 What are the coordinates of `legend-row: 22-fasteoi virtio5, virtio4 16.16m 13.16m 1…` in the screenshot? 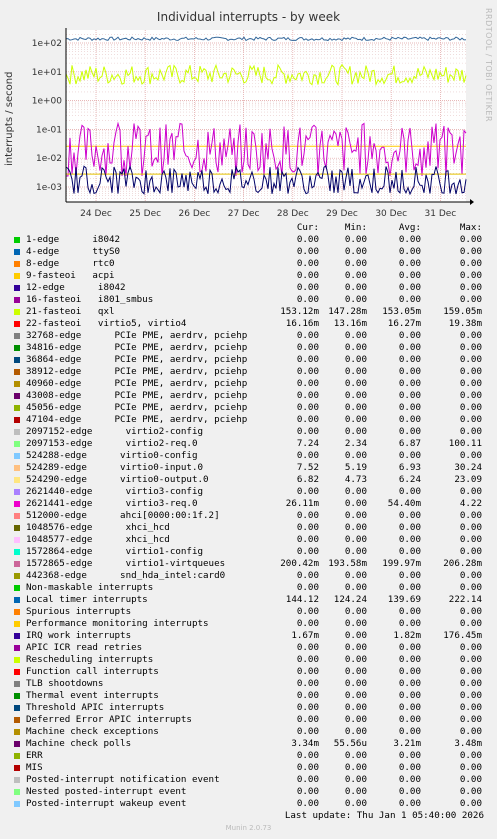 It's located at (248, 324).